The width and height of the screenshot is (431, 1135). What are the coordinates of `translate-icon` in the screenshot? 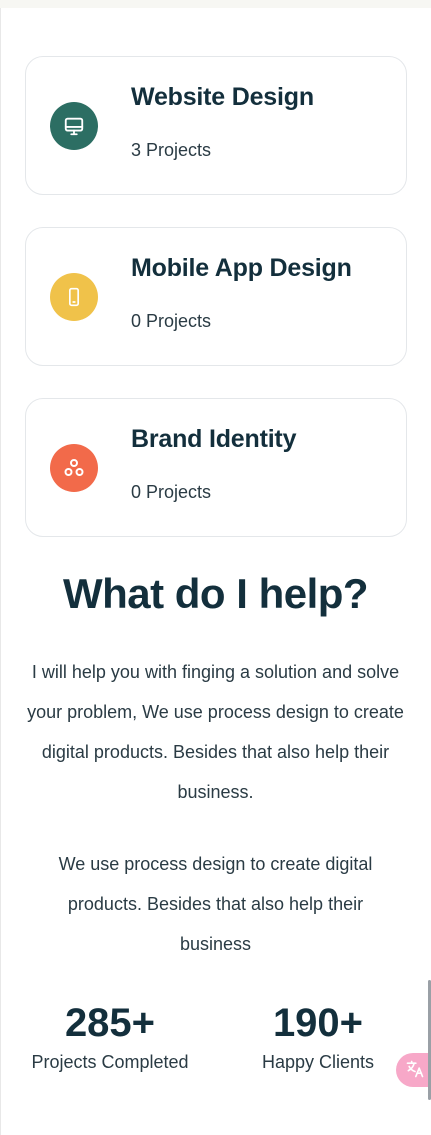 It's located at (415, 1070).